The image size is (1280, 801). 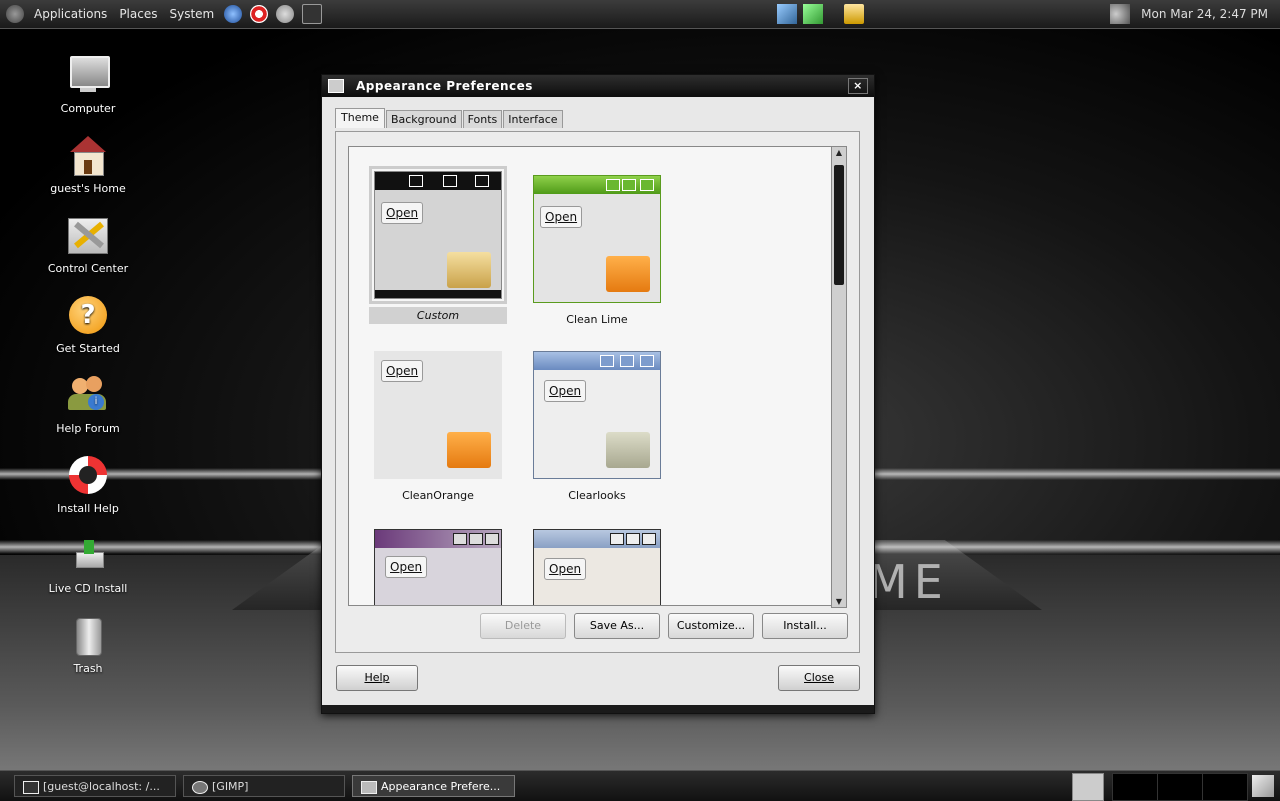 What do you see at coordinates (597, 319) in the screenshot?
I see `theme-name: Clean Lime` at bounding box center [597, 319].